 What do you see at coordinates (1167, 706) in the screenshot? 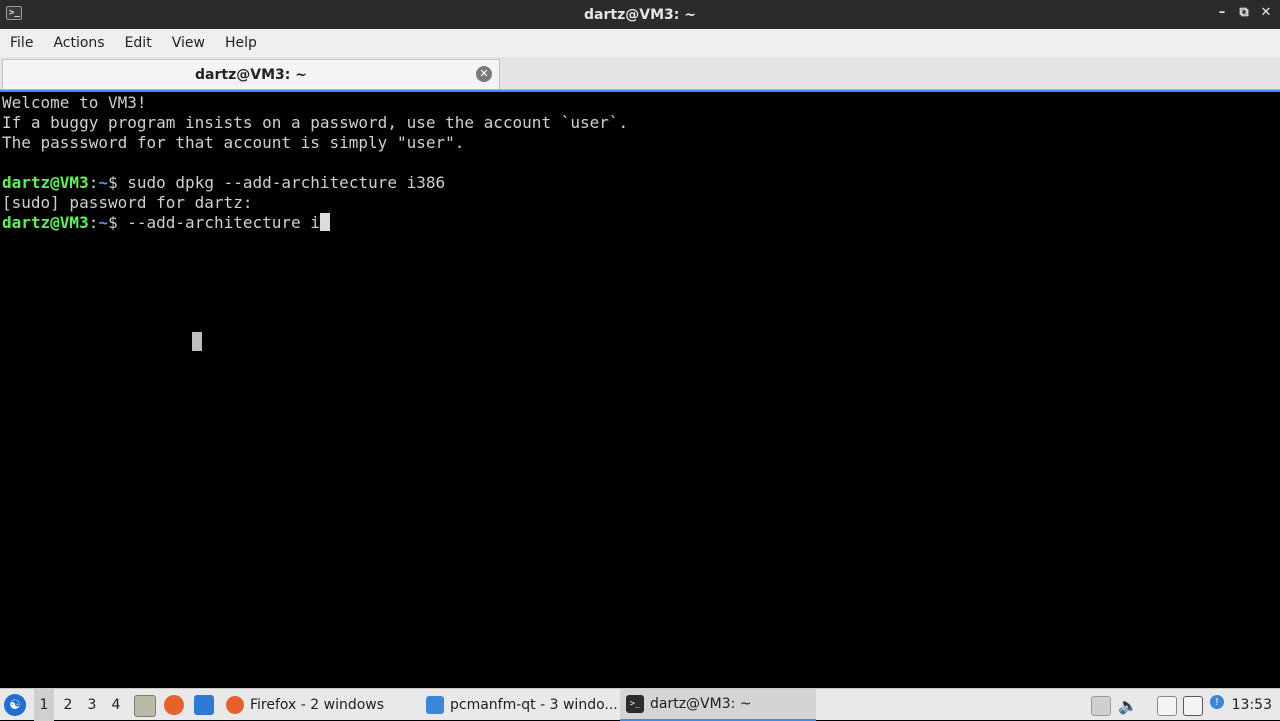
I see `clipboard-icon` at bounding box center [1167, 706].